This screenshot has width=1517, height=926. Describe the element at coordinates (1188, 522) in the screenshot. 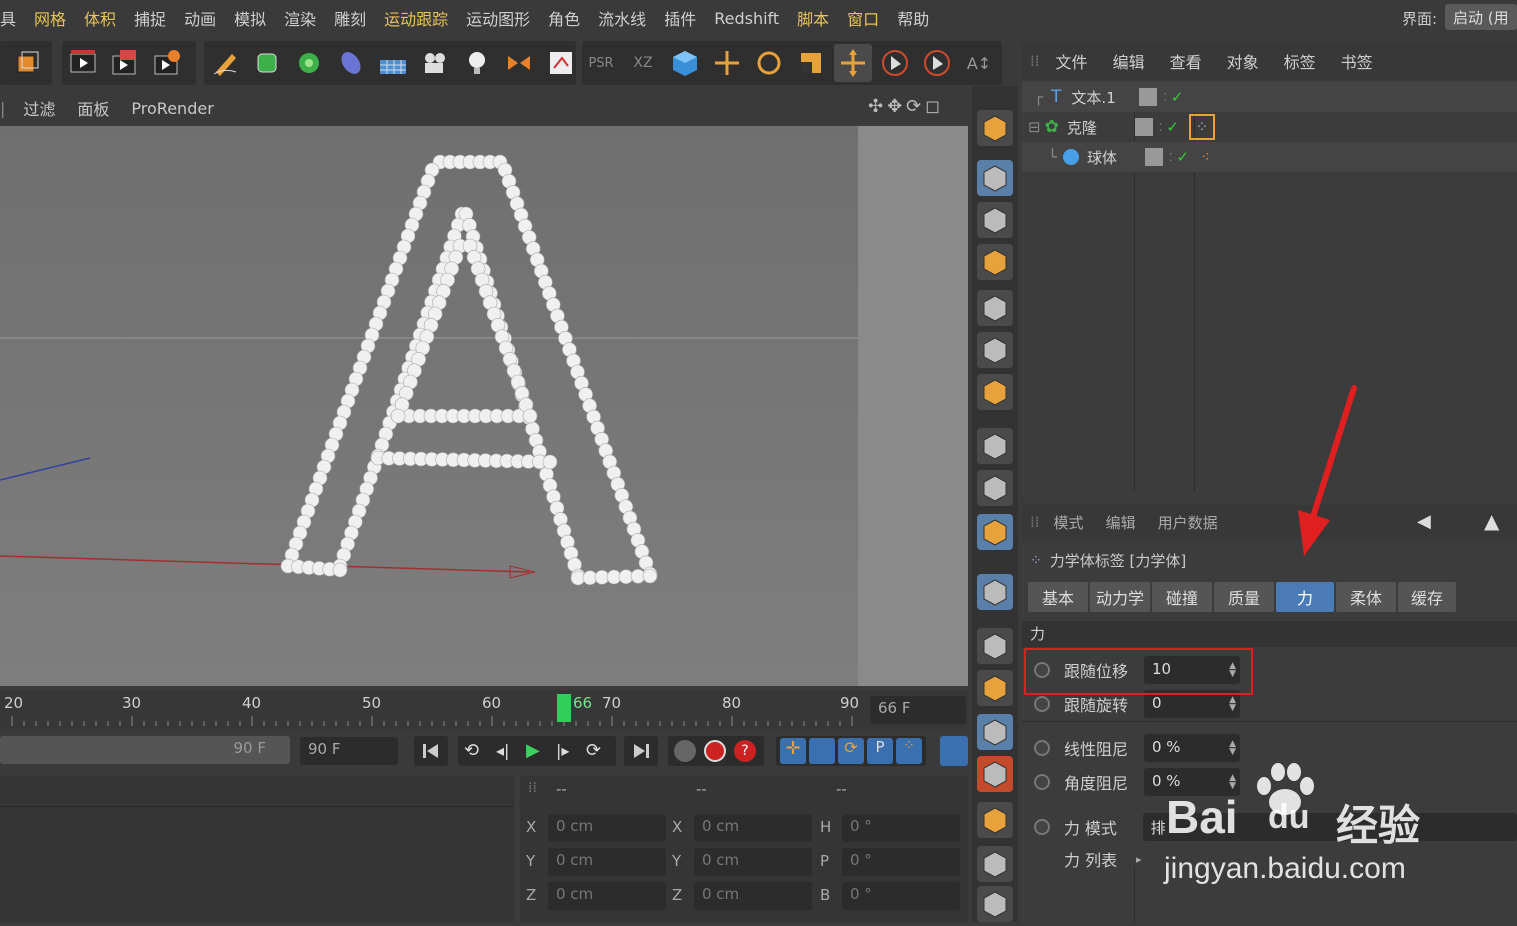

I see `attr-menu-userdata: 用户数据` at that location.